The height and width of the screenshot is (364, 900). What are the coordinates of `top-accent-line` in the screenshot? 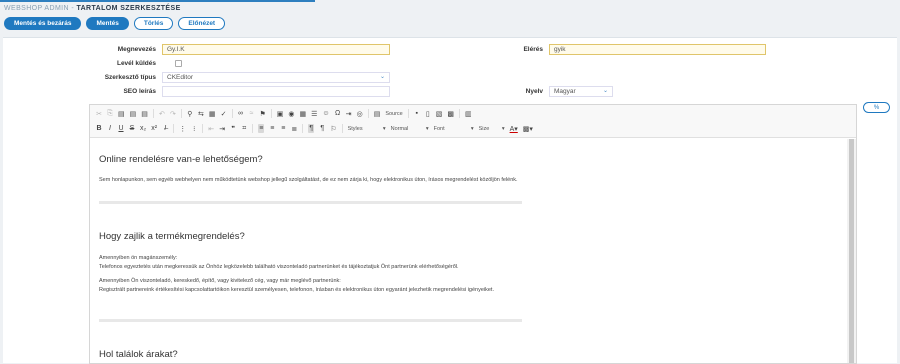 It's located at (450, 1).